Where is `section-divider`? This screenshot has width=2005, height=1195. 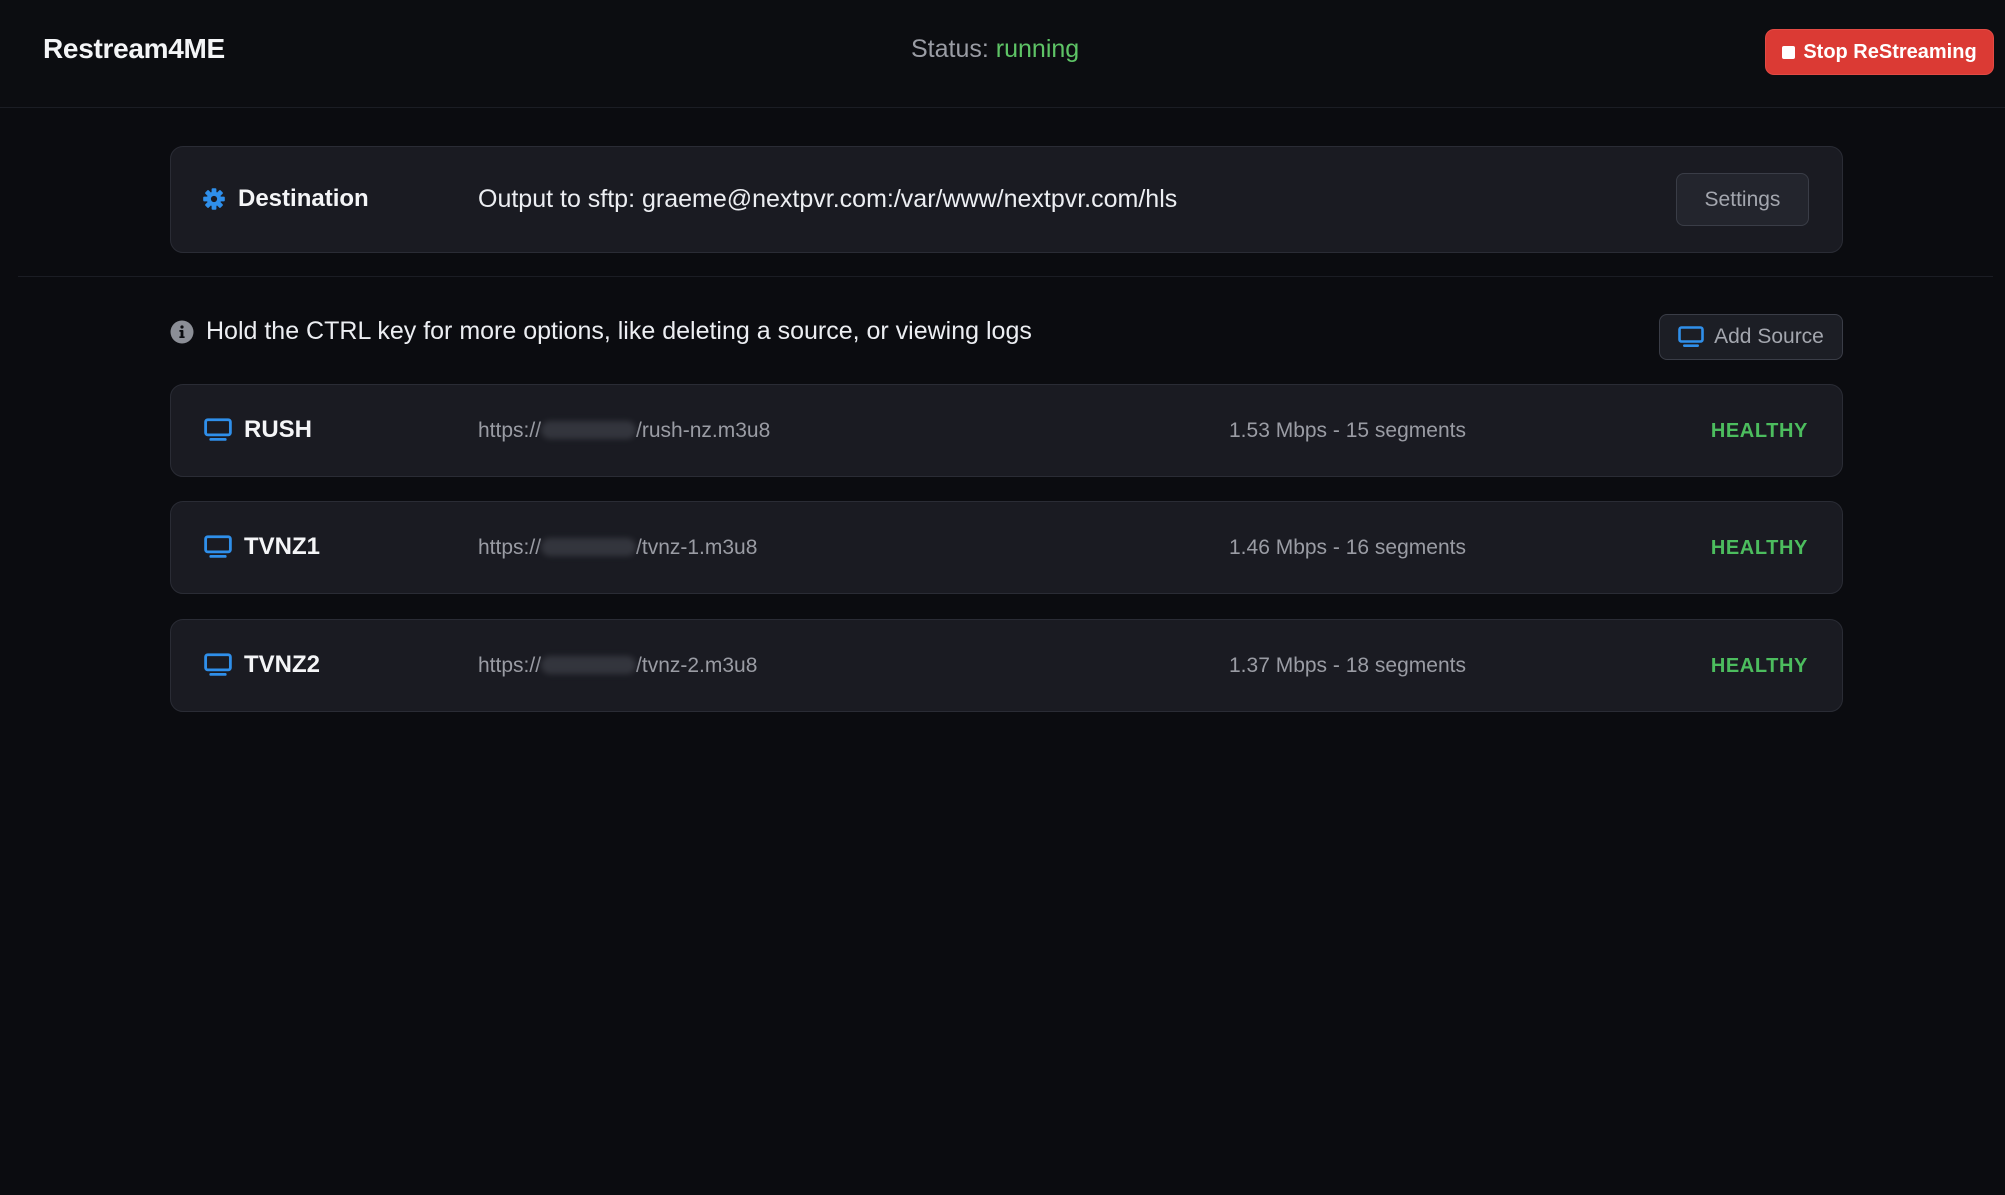
section-divider is located at coordinates (1005, 276).